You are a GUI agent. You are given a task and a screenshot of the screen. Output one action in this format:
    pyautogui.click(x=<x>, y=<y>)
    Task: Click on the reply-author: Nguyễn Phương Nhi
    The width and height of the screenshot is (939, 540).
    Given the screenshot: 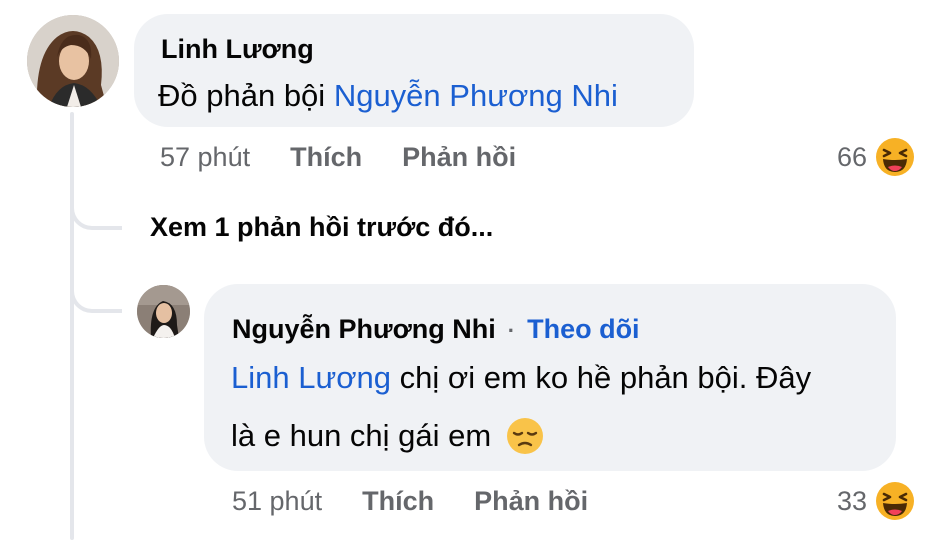 What is the action you would take?
    pyautogui.click(x=364, y=329)
    